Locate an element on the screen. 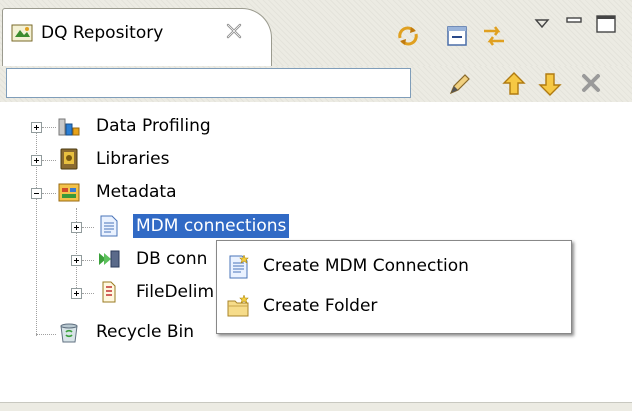 This screenshot has width=632, height=411. collapse-icon is located at coordinates (36, 193).